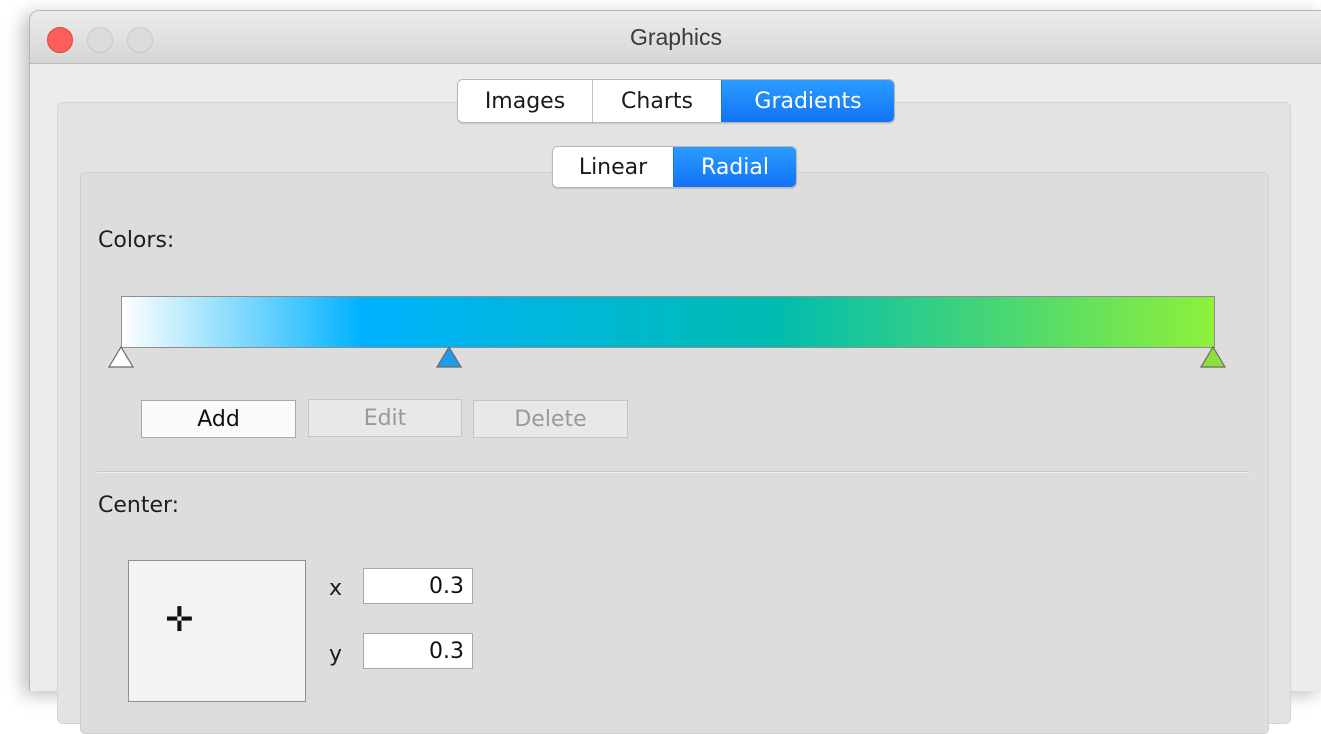 Image resolution: width=1321 pixels, height=734 pixels. What do you see at coordinates (613, 167) in the screenshot?
I see `tab-linear: Linear` at bounding box center [613, 167].